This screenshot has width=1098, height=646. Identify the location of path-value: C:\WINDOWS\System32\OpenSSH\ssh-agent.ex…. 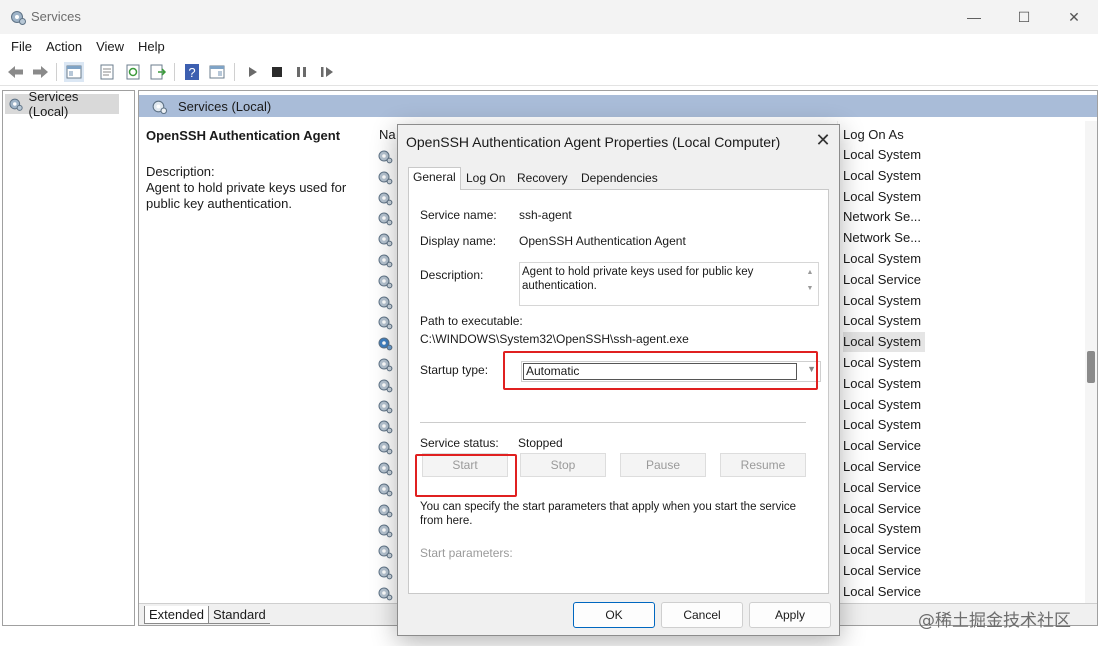
(554, 339).